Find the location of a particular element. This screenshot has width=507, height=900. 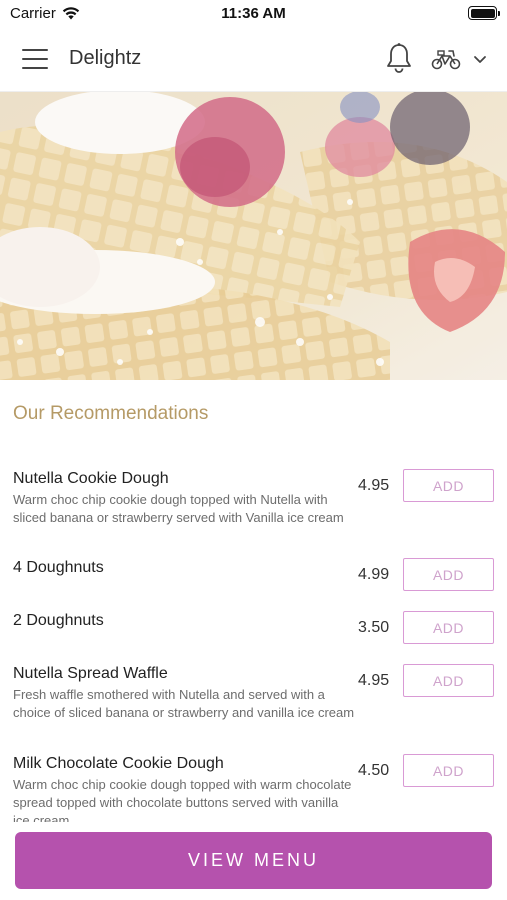

item-name: Nutella Spread Waffle is located at coordinates (90, 673).